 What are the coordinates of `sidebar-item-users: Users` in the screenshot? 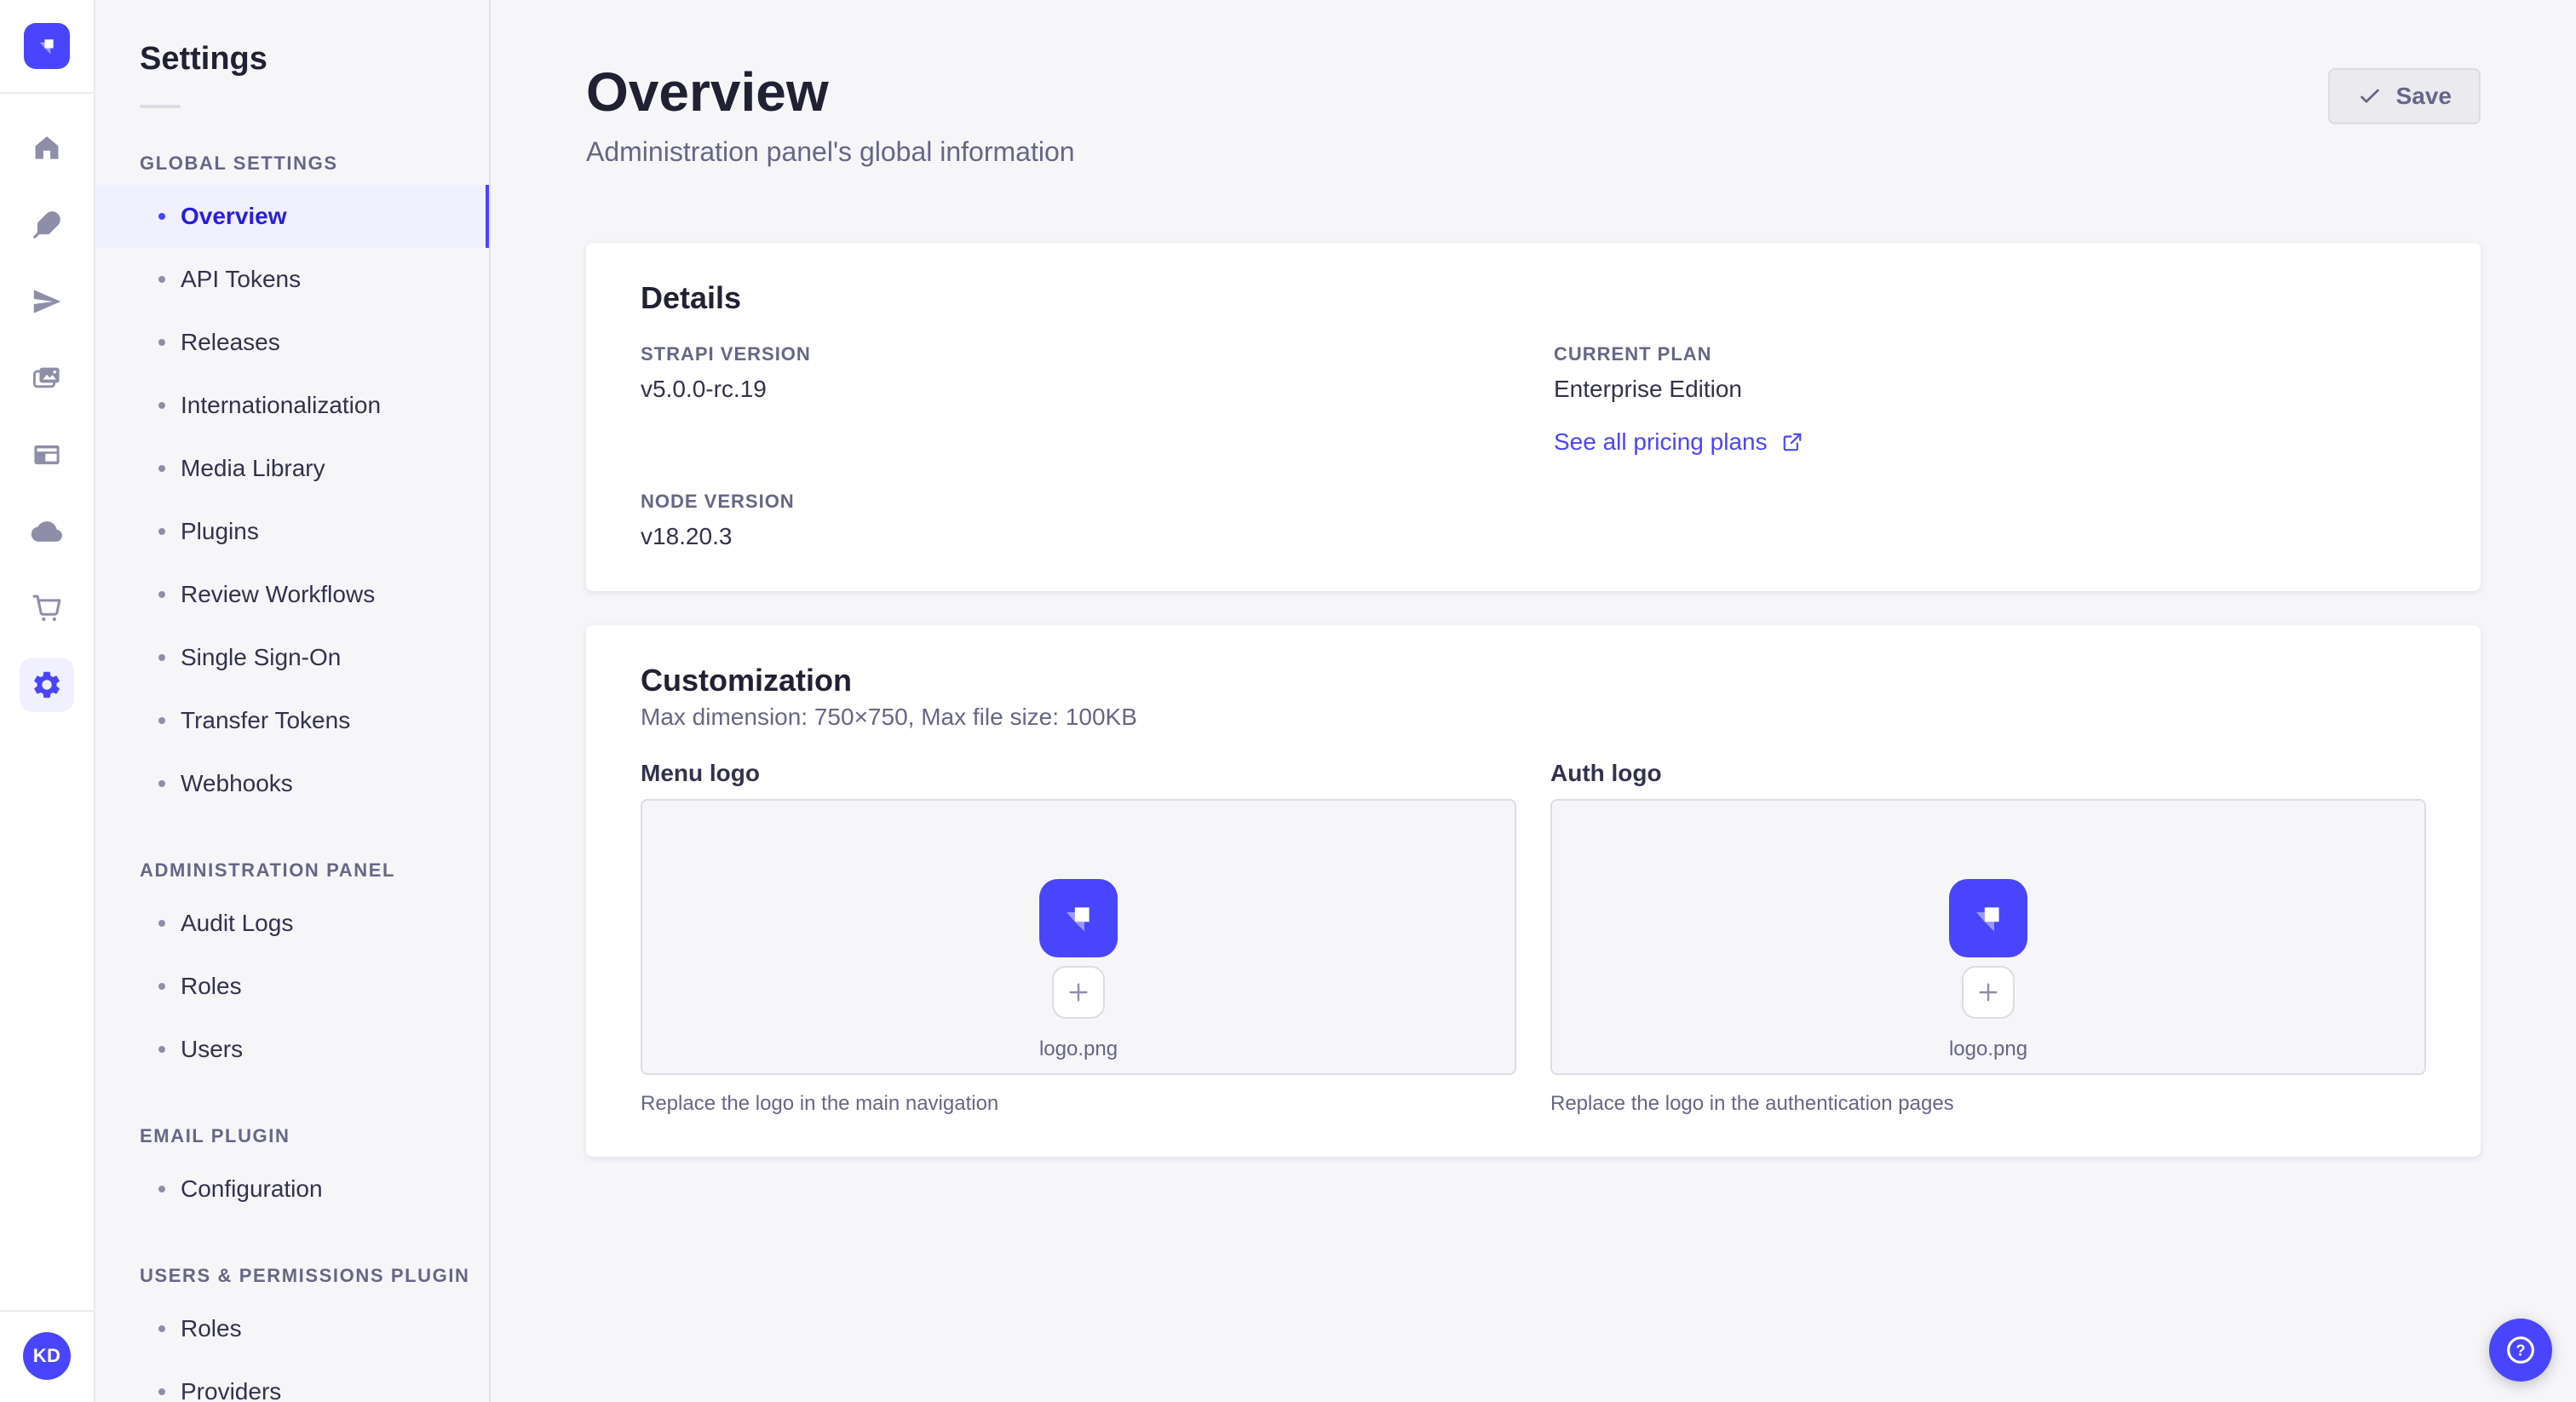 It's located at (292, 1049).